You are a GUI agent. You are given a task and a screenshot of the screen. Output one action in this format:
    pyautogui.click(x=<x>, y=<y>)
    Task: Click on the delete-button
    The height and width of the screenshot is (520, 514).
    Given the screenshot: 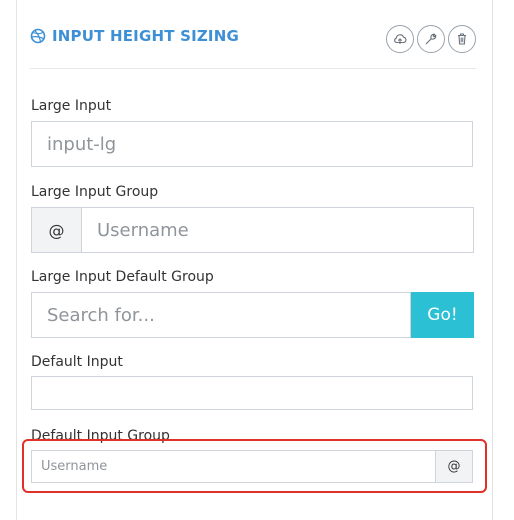 What is the action you would take?
    pyautogui.click(x=462, y=39)
    